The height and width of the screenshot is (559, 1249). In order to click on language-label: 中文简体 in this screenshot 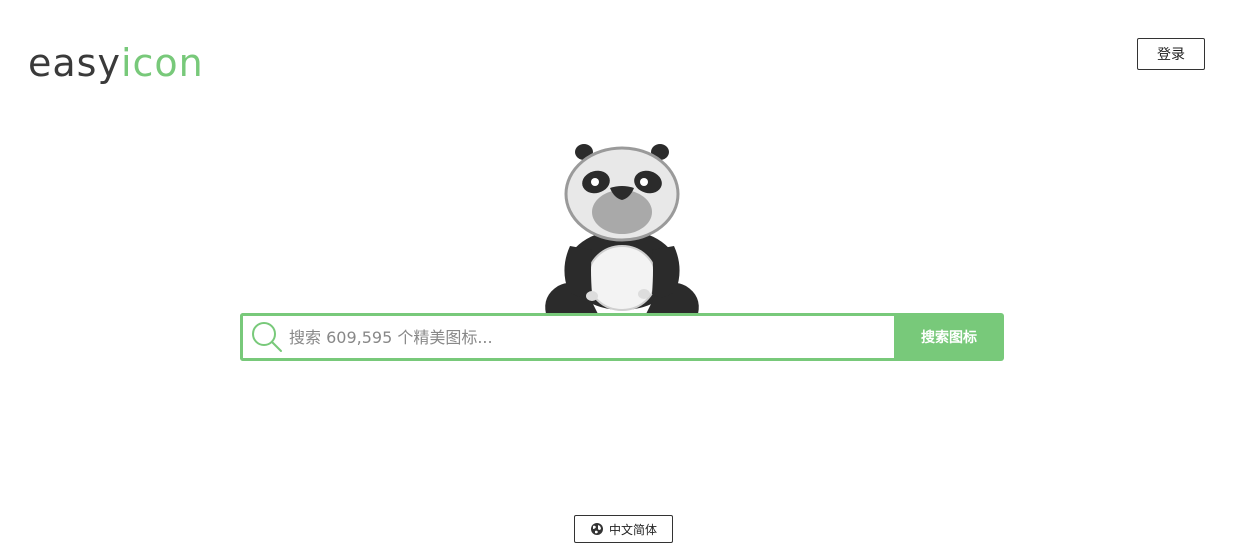, I will do `click(632, 529)`.